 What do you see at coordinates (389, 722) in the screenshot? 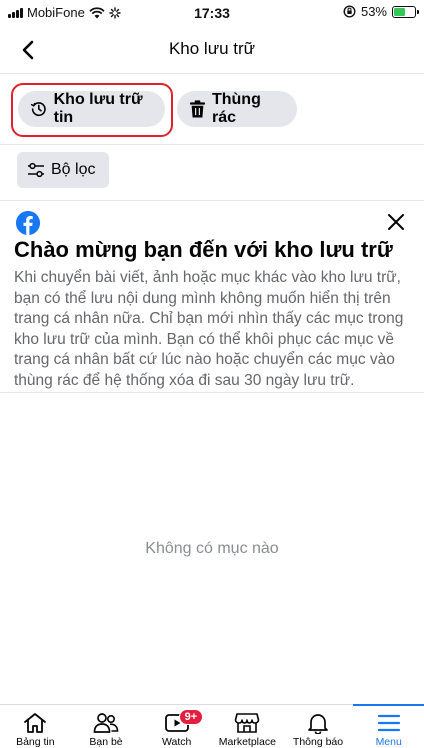
I see `menu-icon` at bounding box center [389, 722].